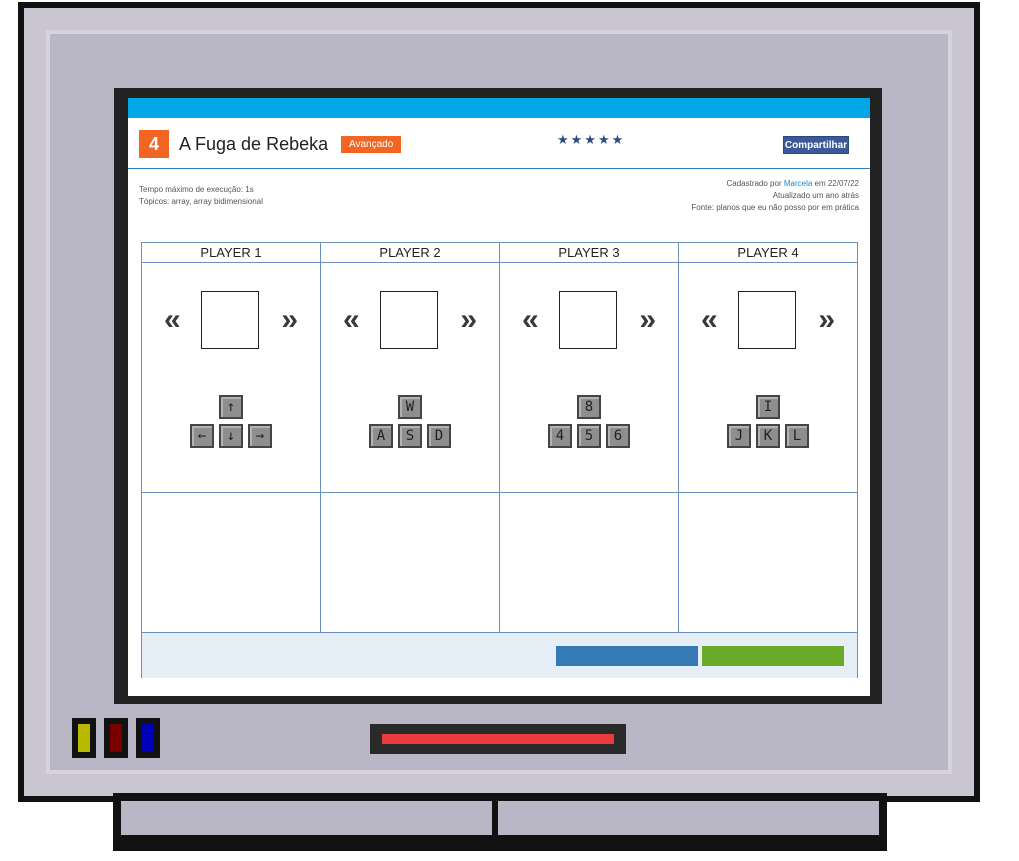  What do you see at coordinates (202, 436) in the screenshot?
I see `key-left: ←` at bounding box center [202, 436].